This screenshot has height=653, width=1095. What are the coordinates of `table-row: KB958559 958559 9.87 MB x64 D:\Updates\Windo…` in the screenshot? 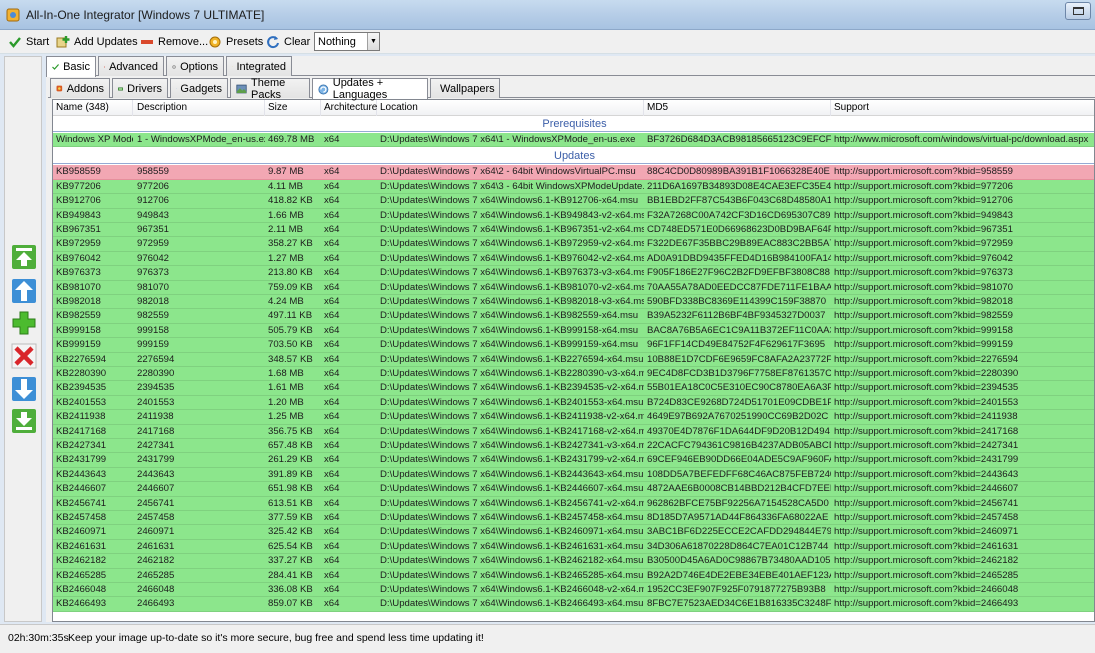 It's located at (573, 172).